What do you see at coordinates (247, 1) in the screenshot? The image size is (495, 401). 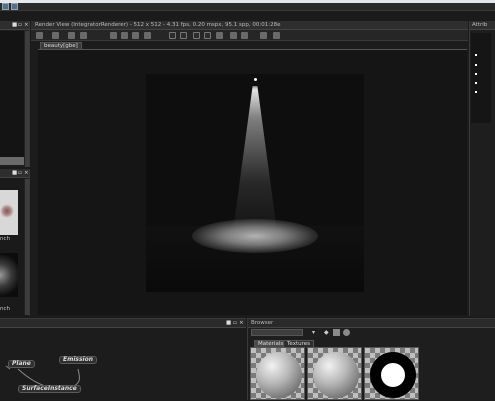 I see `window-title-strip` at bounding box center [247, 1].